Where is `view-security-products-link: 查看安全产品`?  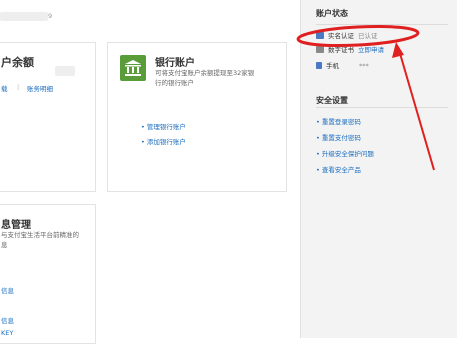
view-security-products-link: 查看安全产品 is located at coordinates (338, 169).